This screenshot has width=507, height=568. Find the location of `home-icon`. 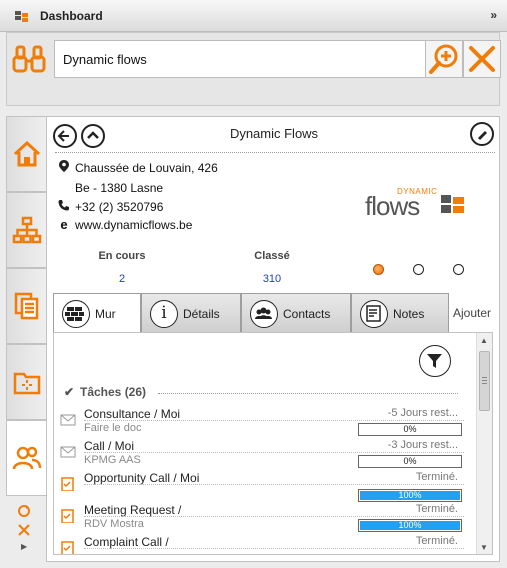

home-icon is located at coordinates (27, 153).